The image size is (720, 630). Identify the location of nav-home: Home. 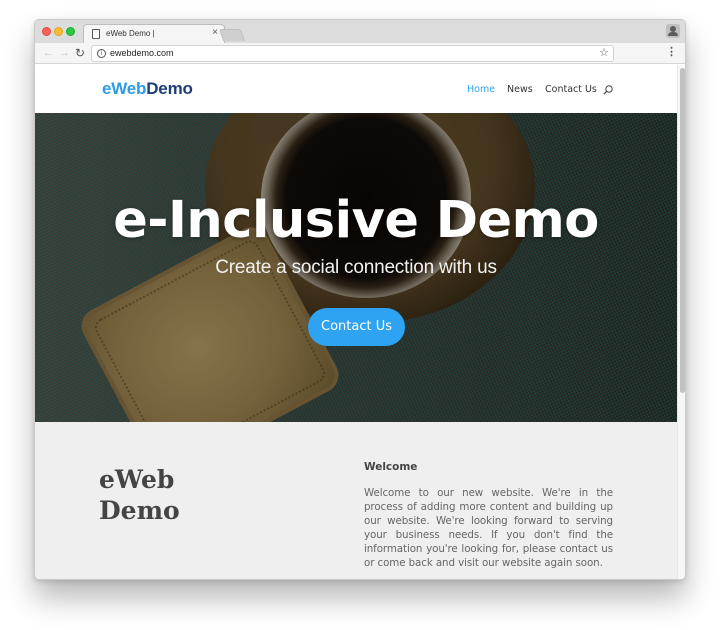
(481, 89).